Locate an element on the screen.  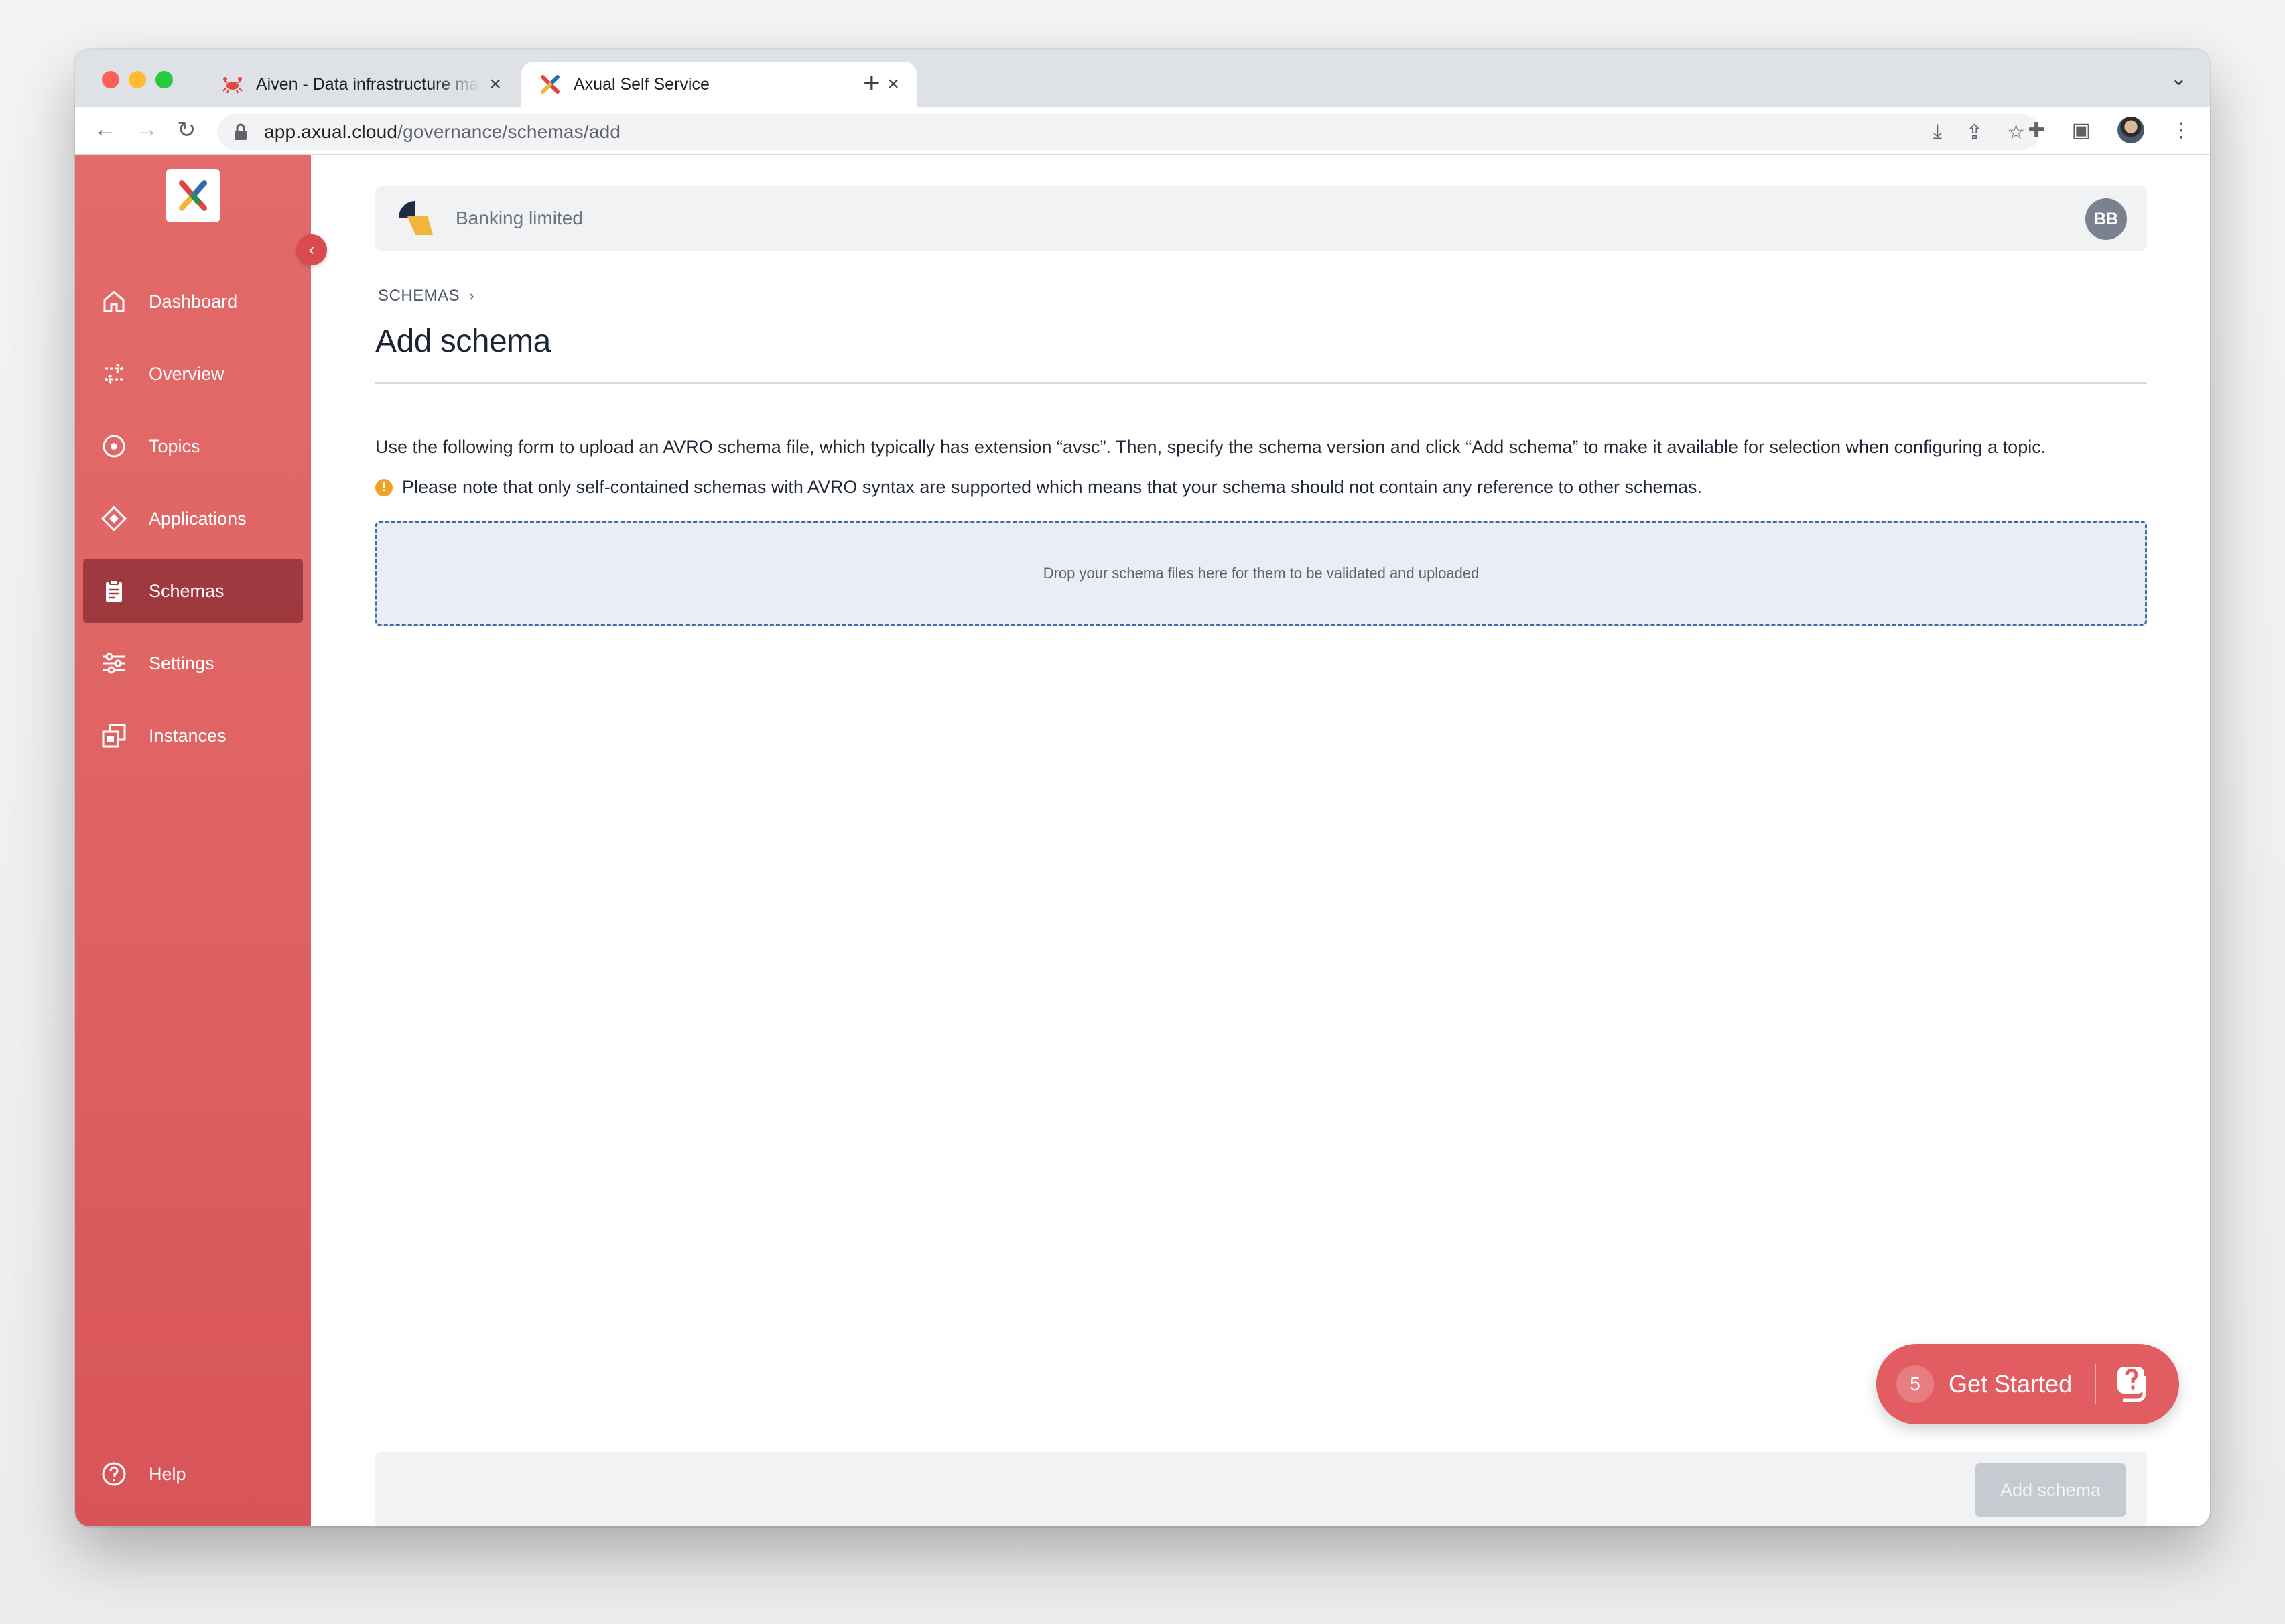
collapse-sidebar-button: ‹ is located at coordinates (311, 249).